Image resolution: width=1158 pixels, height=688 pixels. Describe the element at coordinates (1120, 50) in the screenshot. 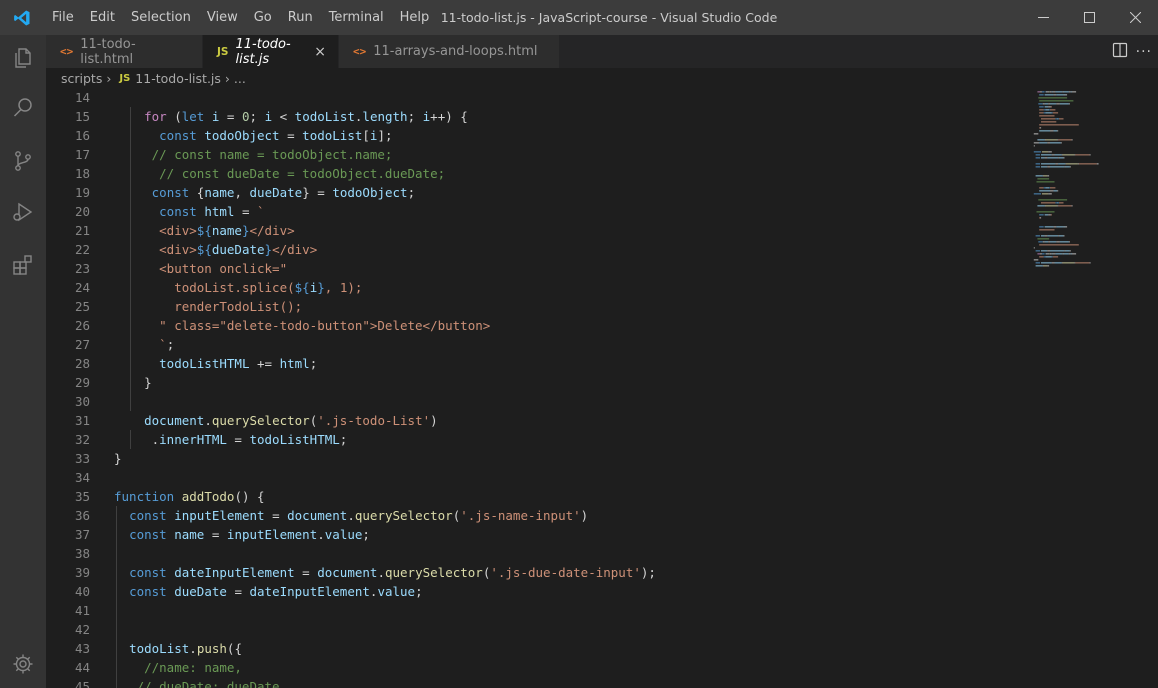

I see `split-editor-icon` at that location.